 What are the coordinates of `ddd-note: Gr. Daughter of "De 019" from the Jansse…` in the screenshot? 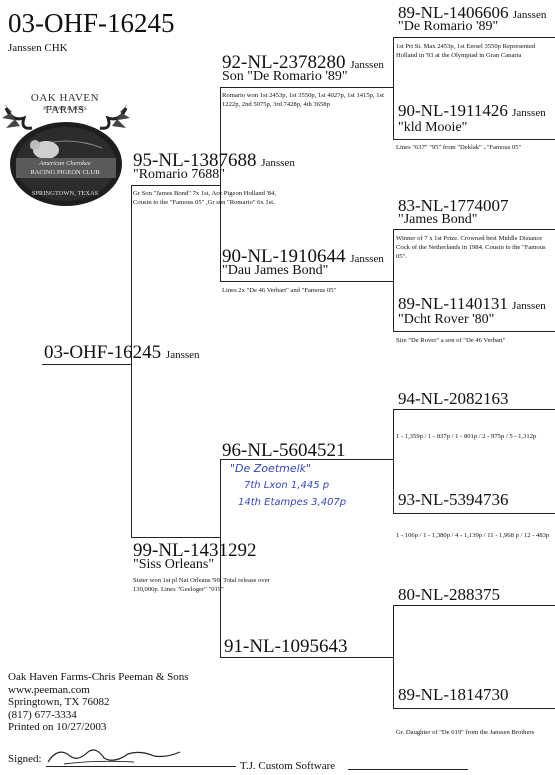 It's located at (465, 732).